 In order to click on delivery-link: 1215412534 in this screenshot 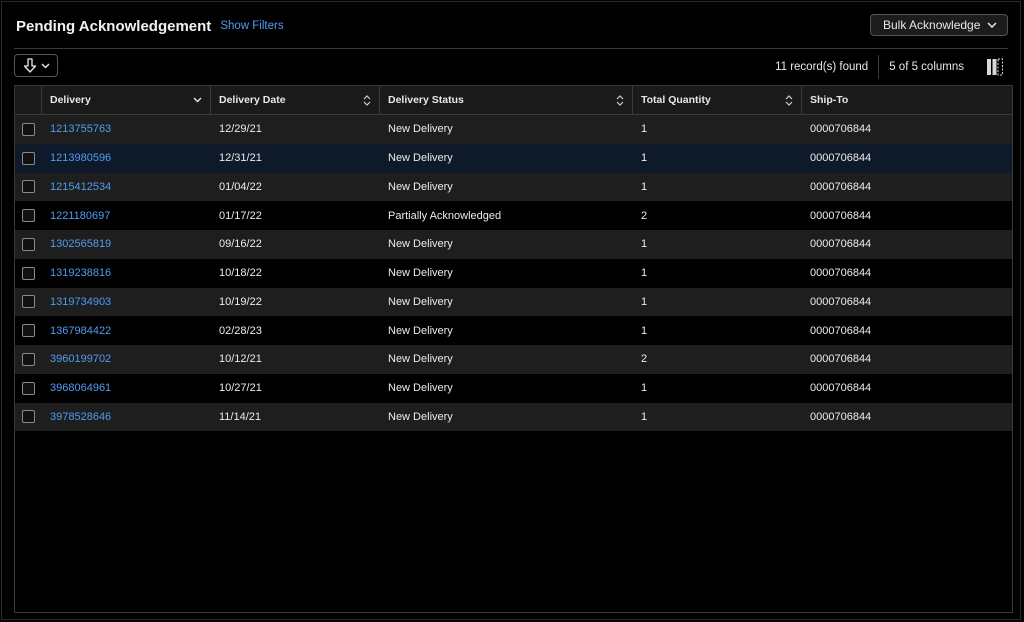, I will do `click(80, 187)`.